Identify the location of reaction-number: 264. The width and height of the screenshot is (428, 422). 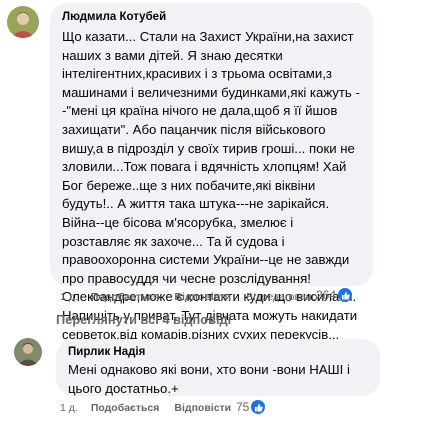
(326, 295).